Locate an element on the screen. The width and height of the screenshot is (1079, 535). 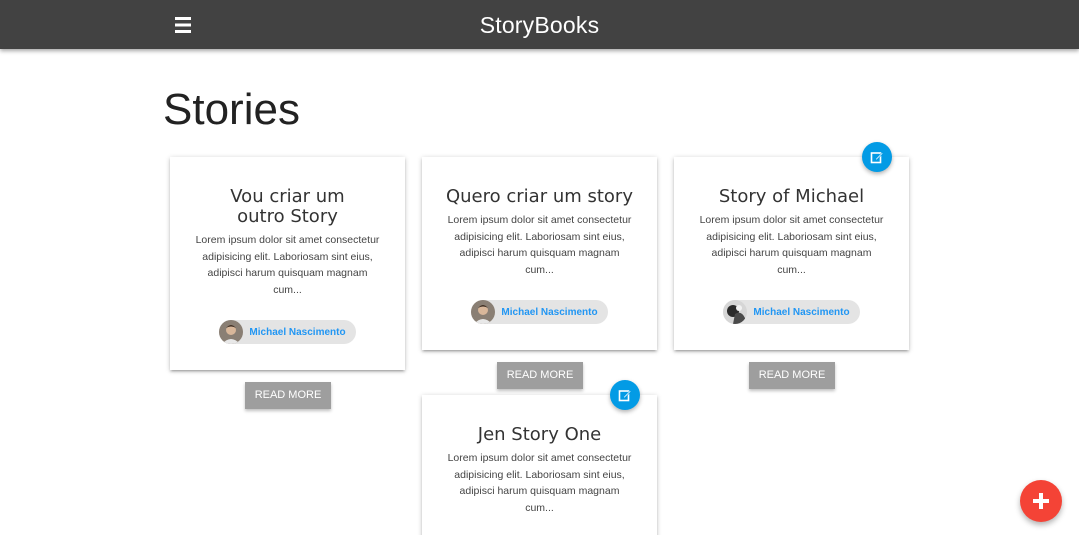
add-story-button is located at coordinates (1041, 501).